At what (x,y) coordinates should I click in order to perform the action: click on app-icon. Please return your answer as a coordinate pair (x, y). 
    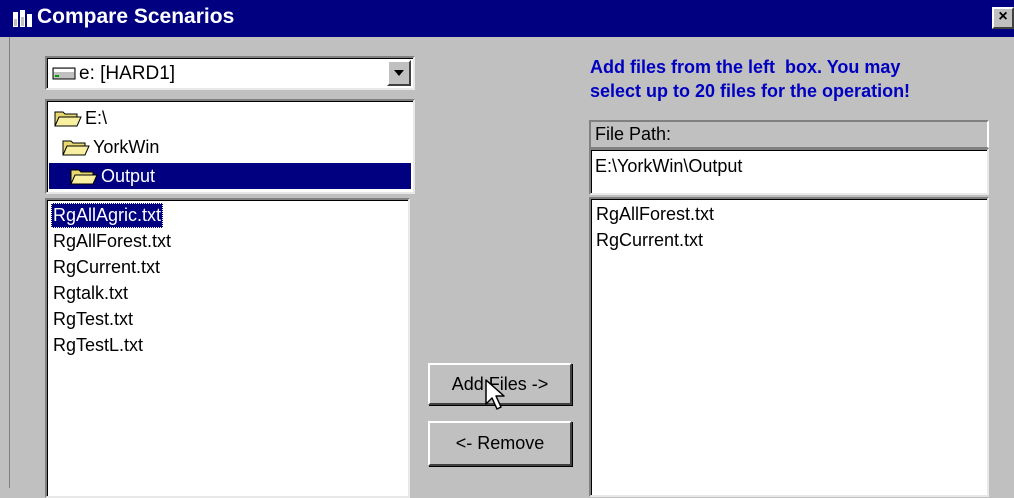
    Looking at the image, I should click on (22, 18).